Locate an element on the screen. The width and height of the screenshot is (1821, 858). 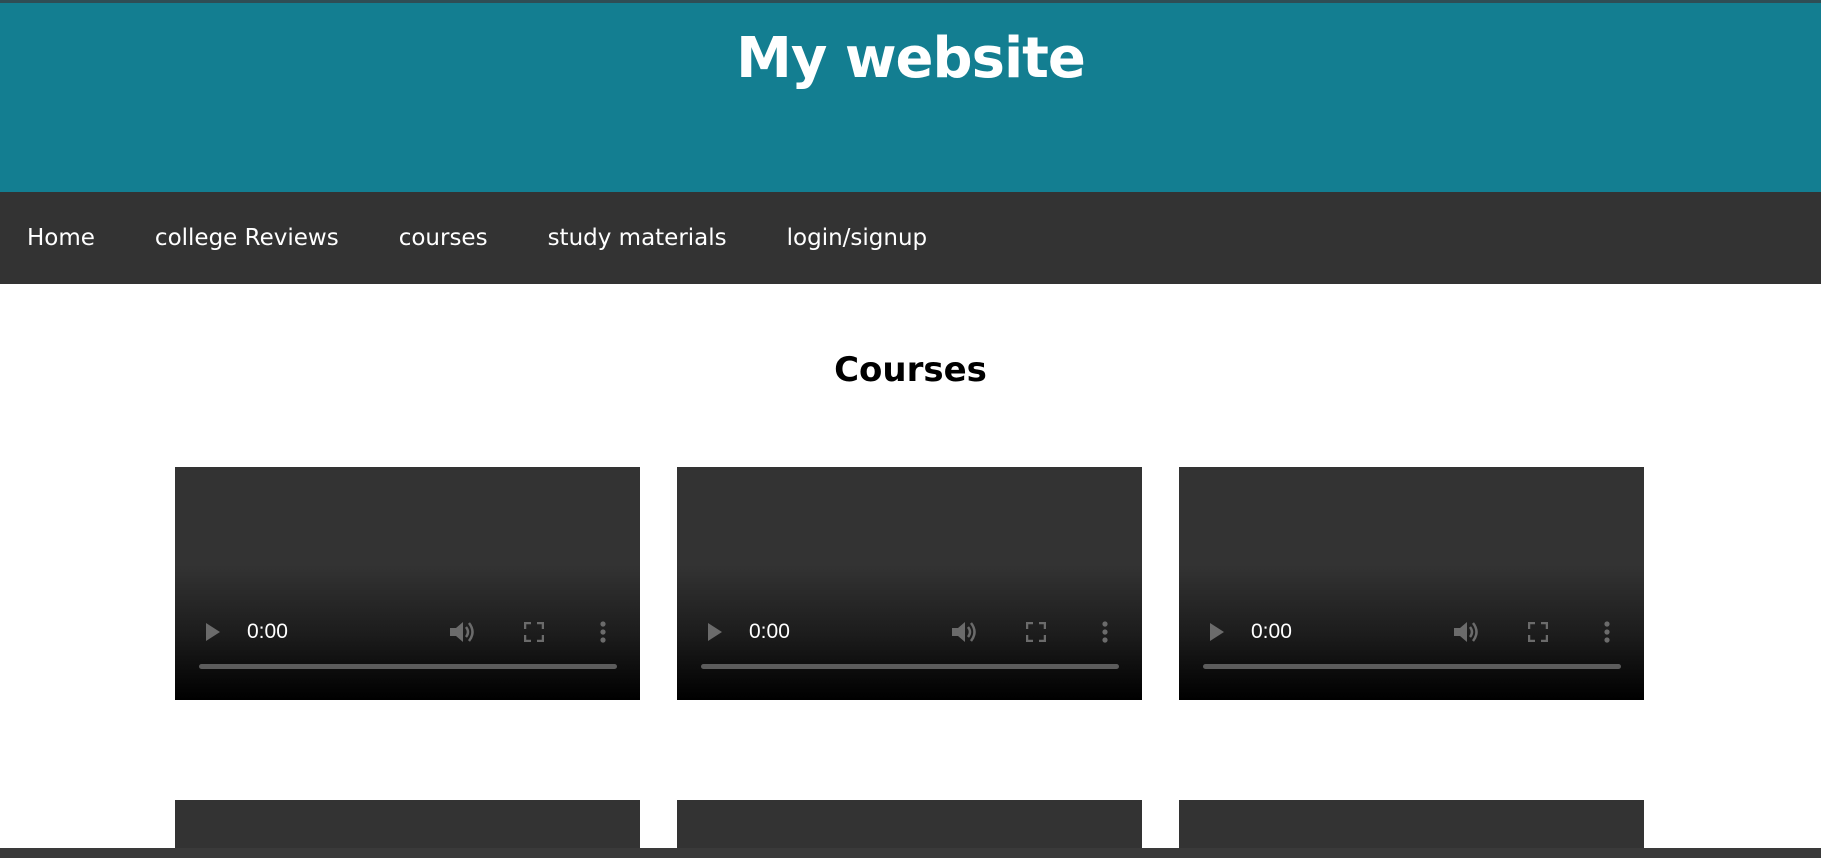
nav-link-college-reviews: college Reviews is located at coordinates (247, 238).